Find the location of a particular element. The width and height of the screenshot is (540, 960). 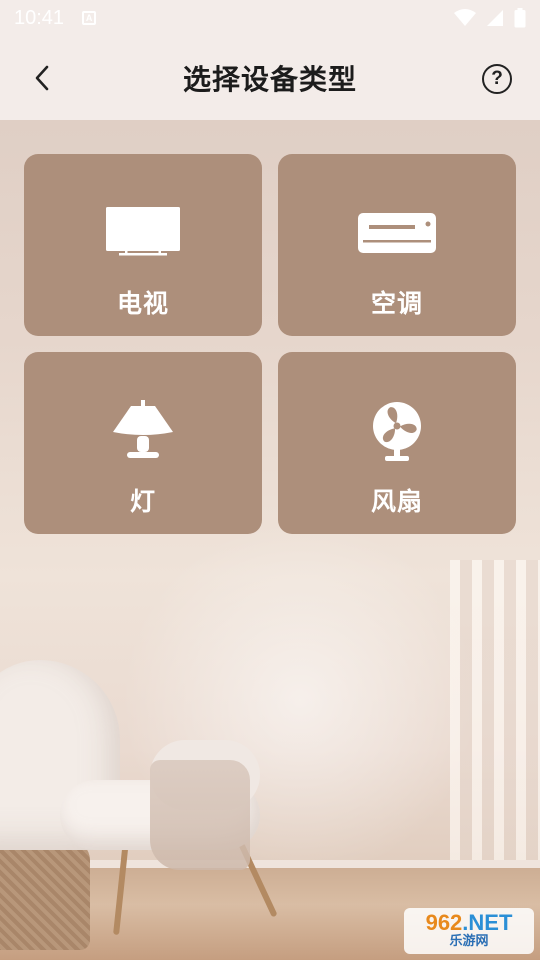

device-label: 风扇 is located at coordinates (396, 501).